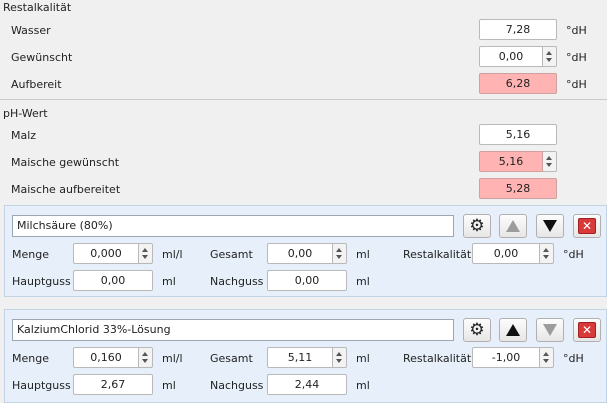 This screenshot has height=403, width=607. I want to click on gewuenscht-input: 0,00, so click(511, 56).